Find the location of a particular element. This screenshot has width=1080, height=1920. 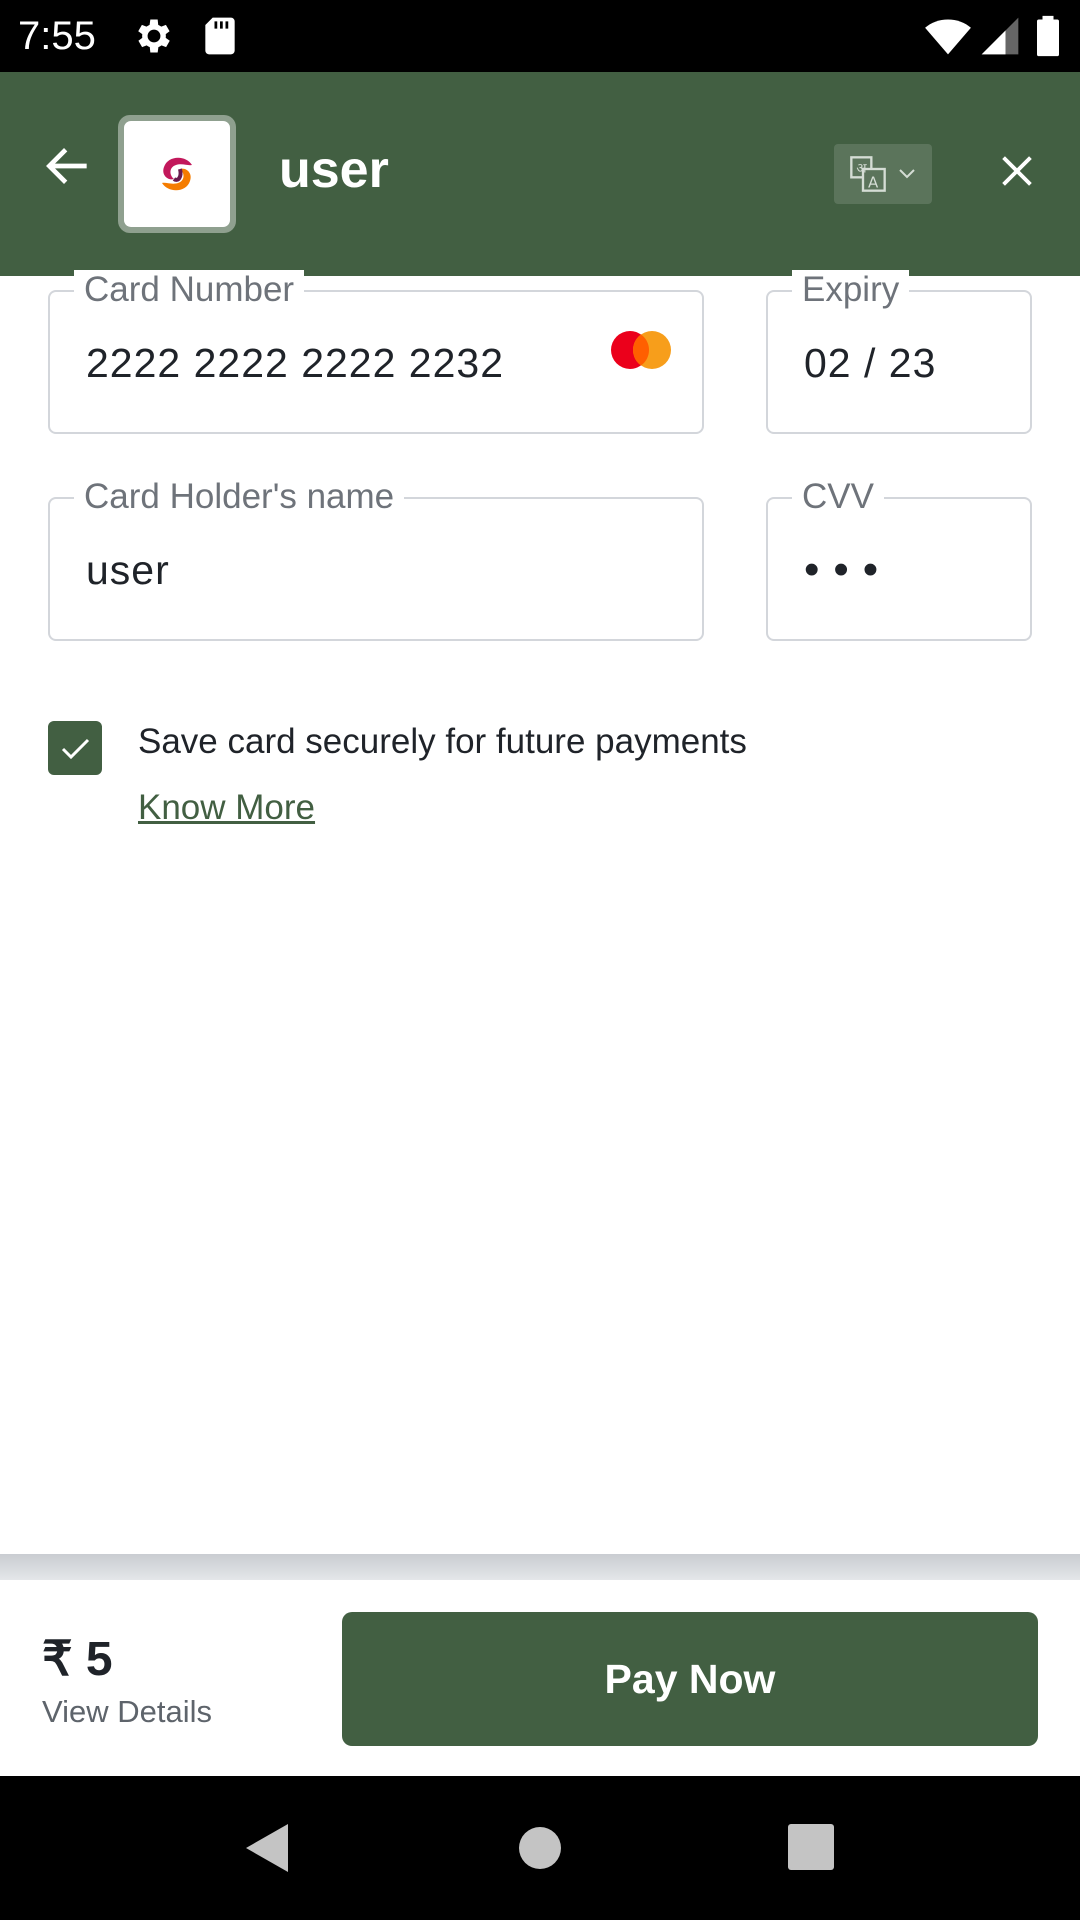

status-time: 7:55 is located at coordinates (57, 36).